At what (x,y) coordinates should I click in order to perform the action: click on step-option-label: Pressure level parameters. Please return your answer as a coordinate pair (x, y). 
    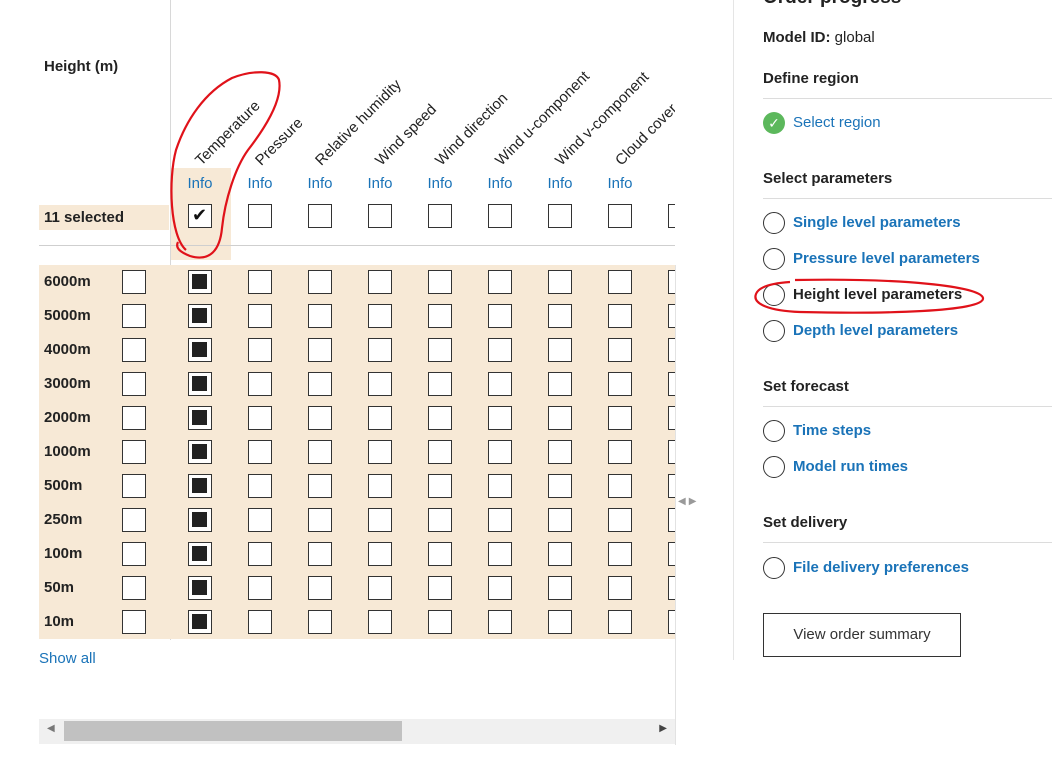
    Looking at the image, I should click on (886, 258).